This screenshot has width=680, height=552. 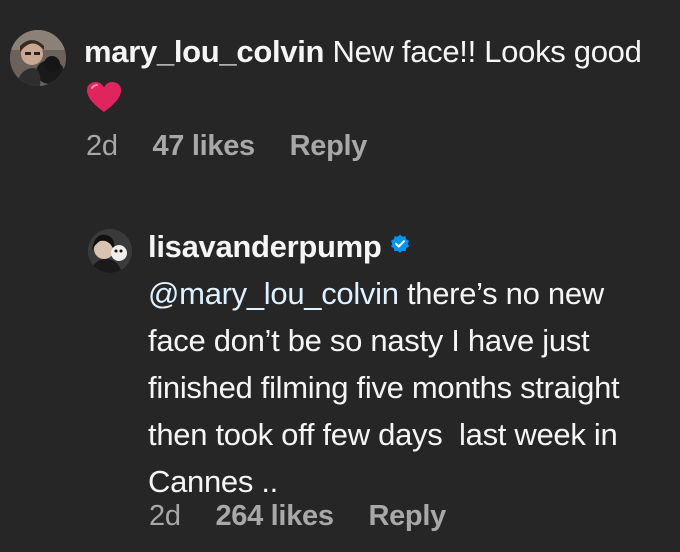 I want to click on comment-body: mary_lou_colvin New face!! Looks good, so click(x=374, y=75).